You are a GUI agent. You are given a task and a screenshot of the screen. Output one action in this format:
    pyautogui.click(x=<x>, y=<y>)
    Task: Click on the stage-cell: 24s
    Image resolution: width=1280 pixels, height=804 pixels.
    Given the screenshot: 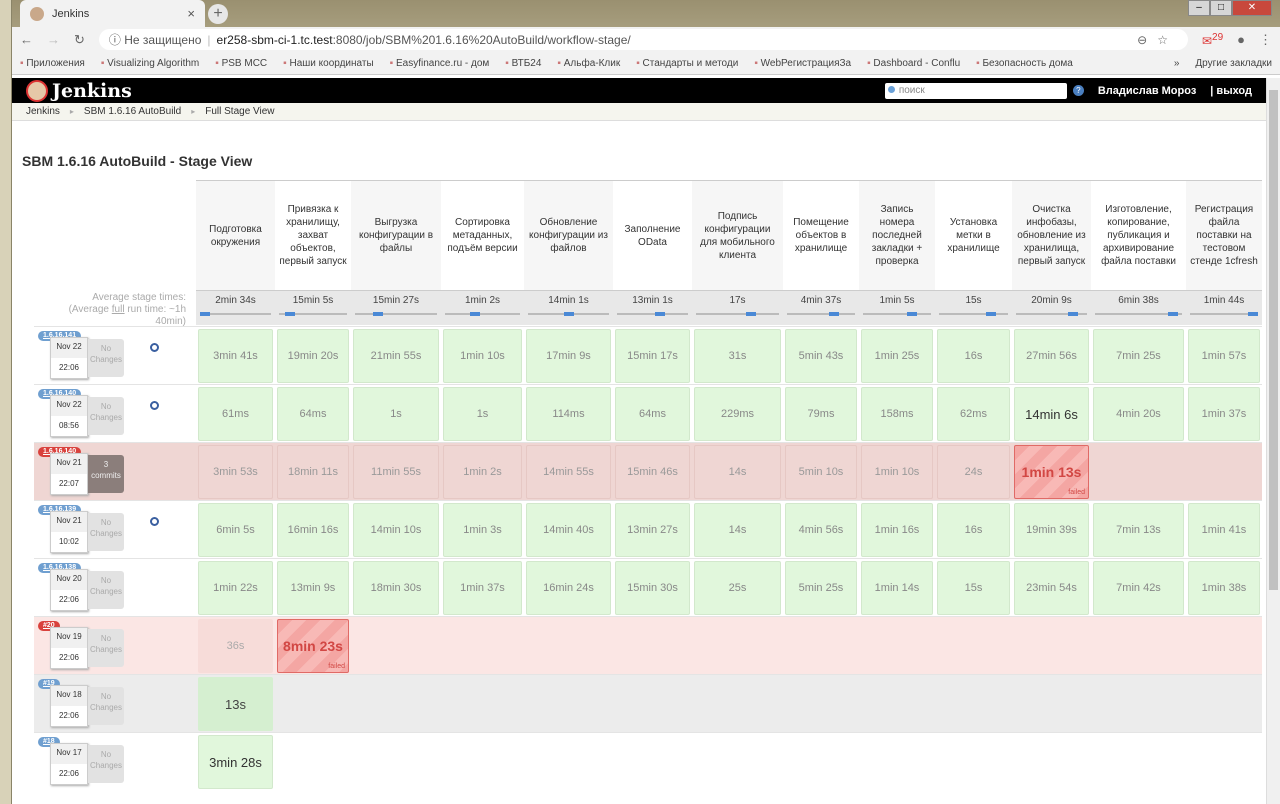 What is the action you would take?
    pyautogui.click(x=973, y=472)
    